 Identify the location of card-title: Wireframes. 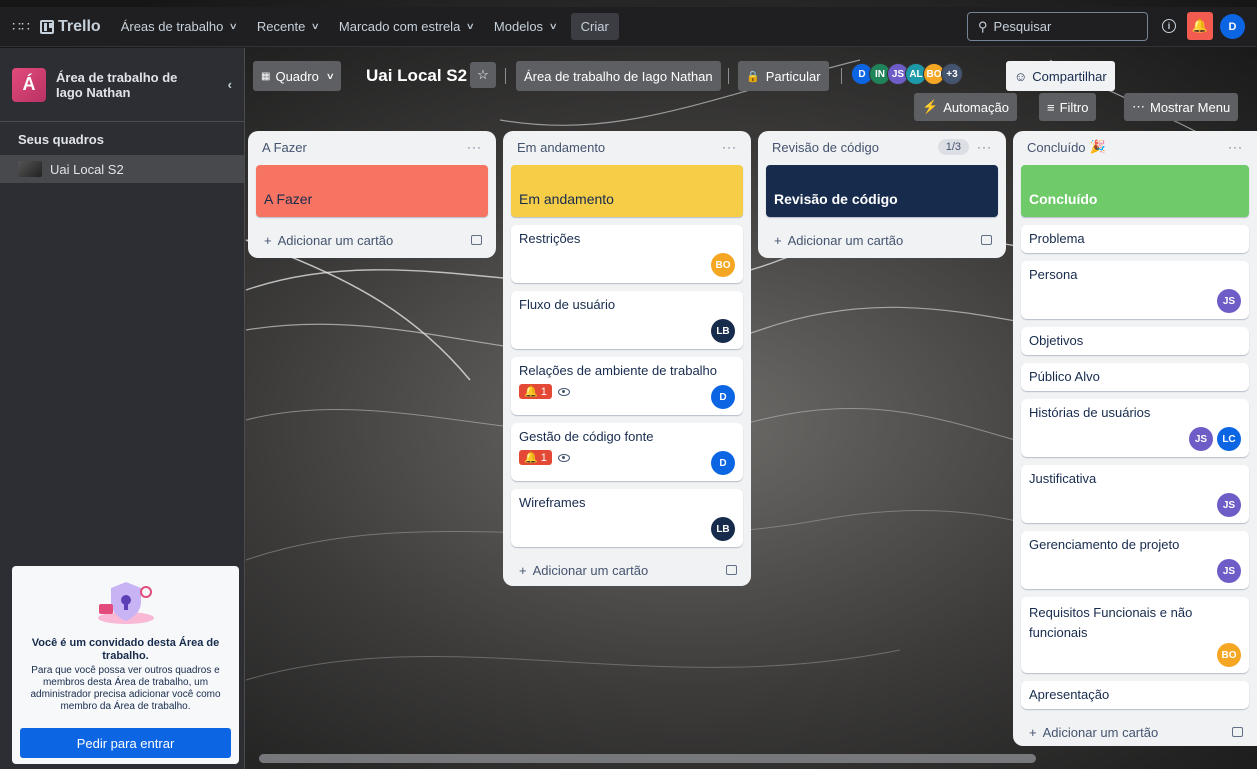
(552, 502).